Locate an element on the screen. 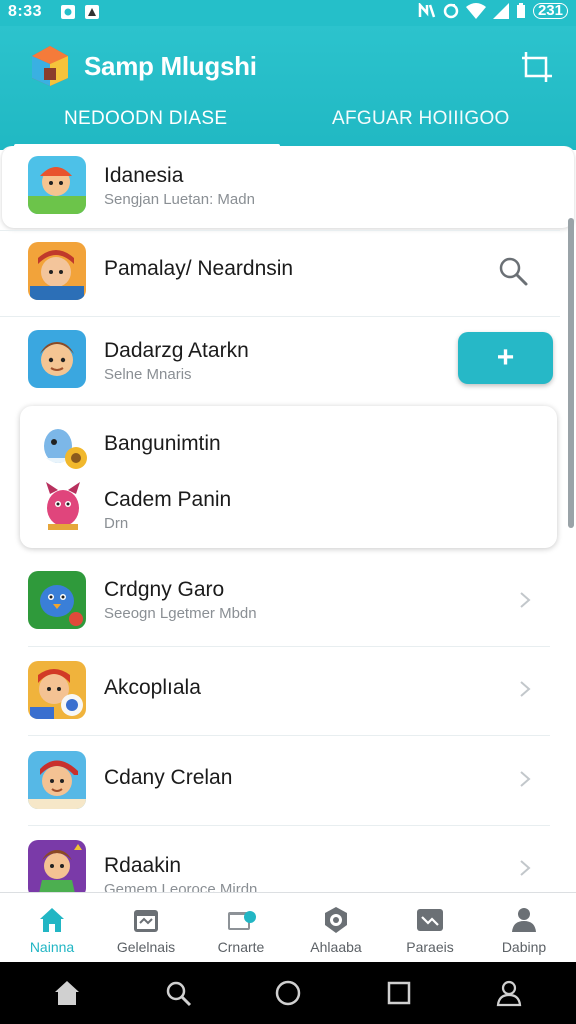 The height and width of the screenshot is (1024, 576). list-item-title: Dadarzg Atarkn is located at coordinates (176, 350).